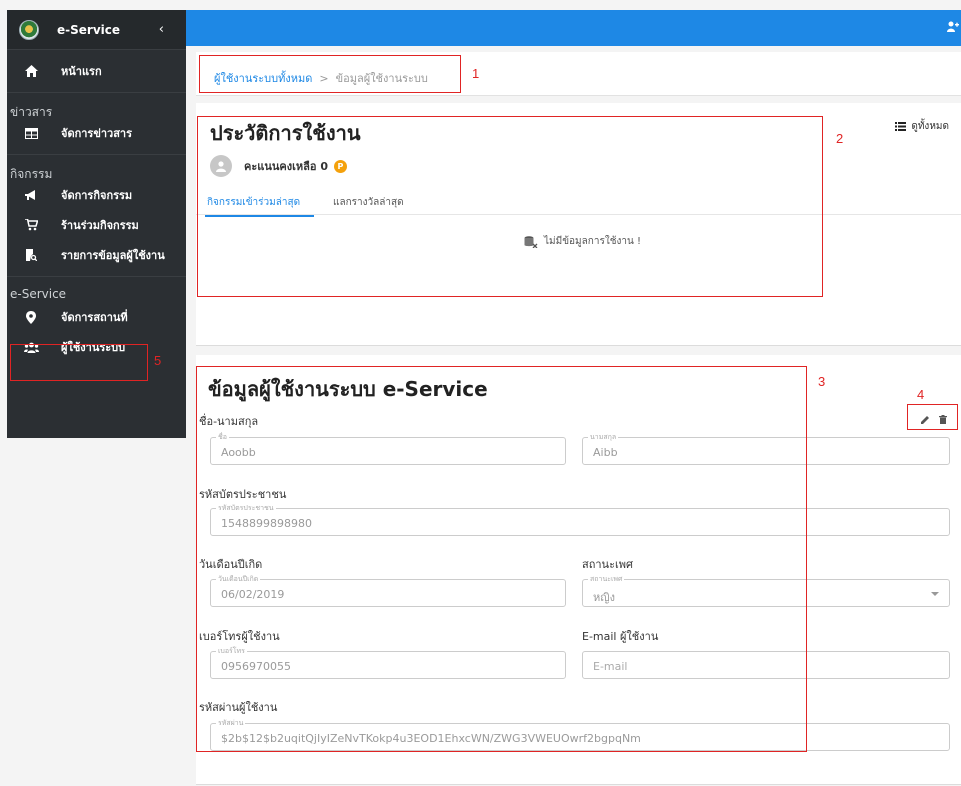  I want to click on sidebar-item-label: หน้าแรก, so click(81, 71).